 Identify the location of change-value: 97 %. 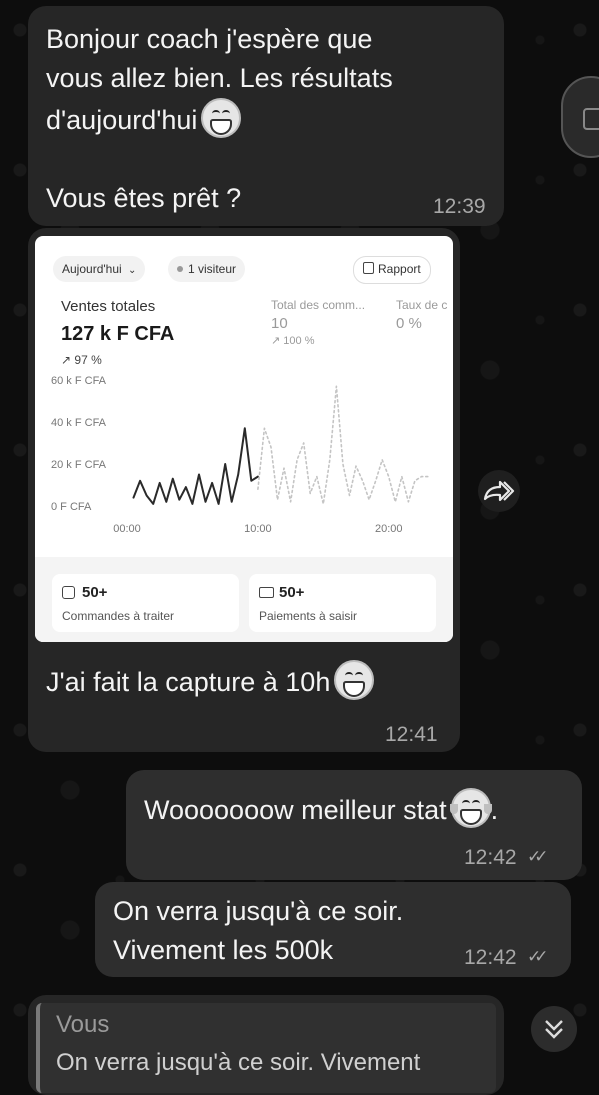
(88, 360).